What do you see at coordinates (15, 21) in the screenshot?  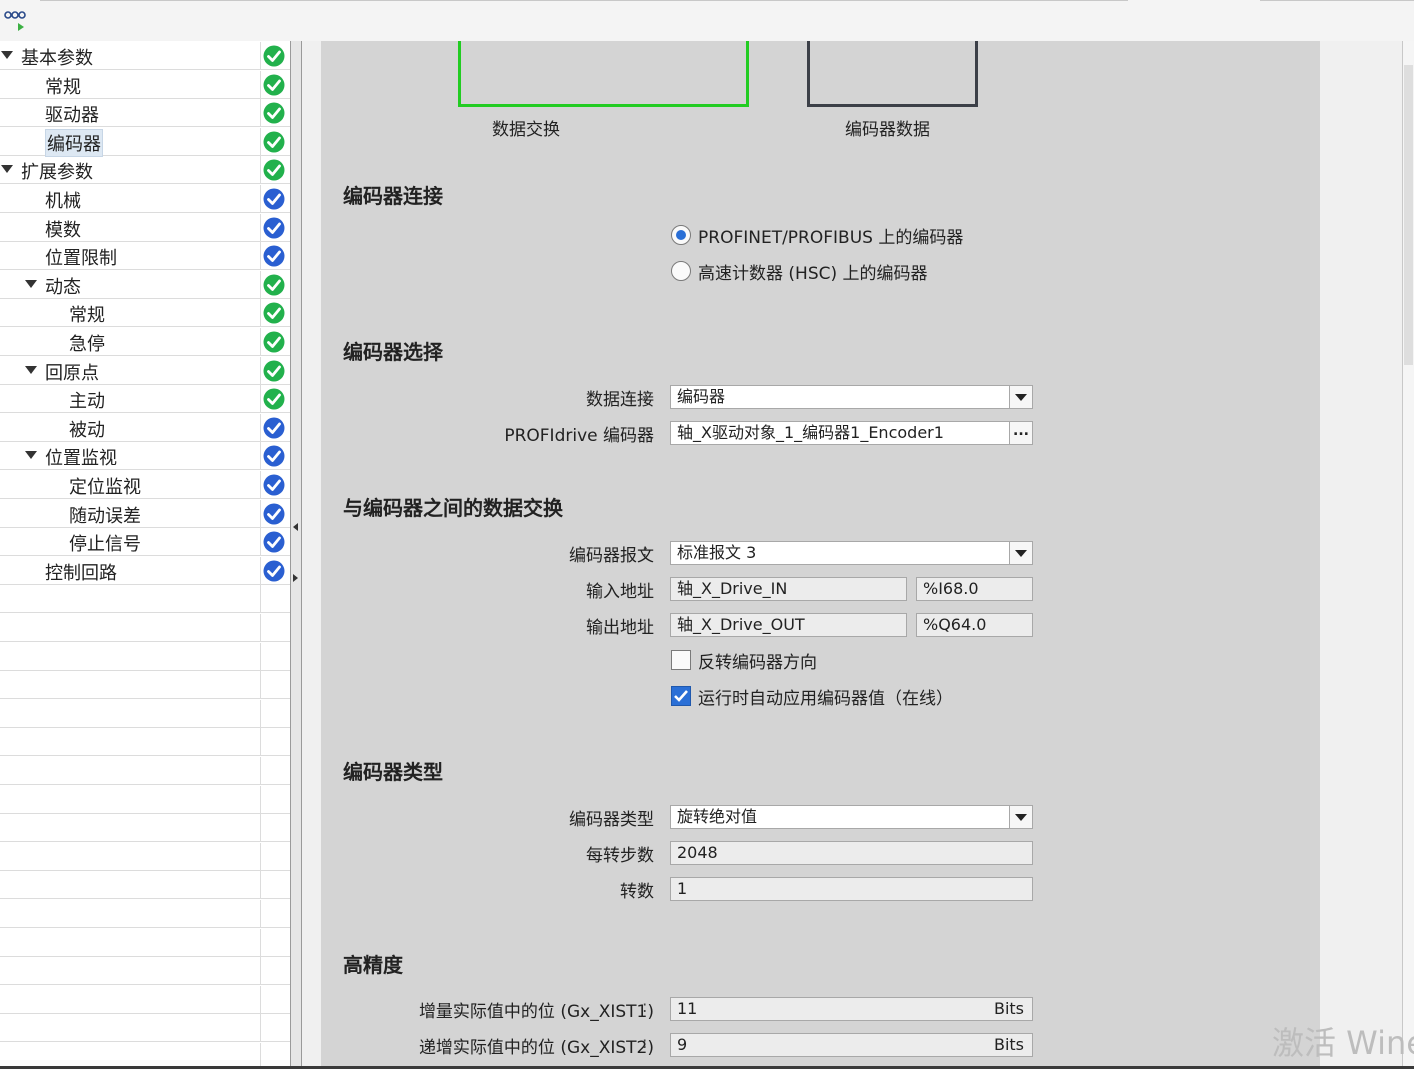 I see `axis-config-icon` at bounding box center [15, 21].